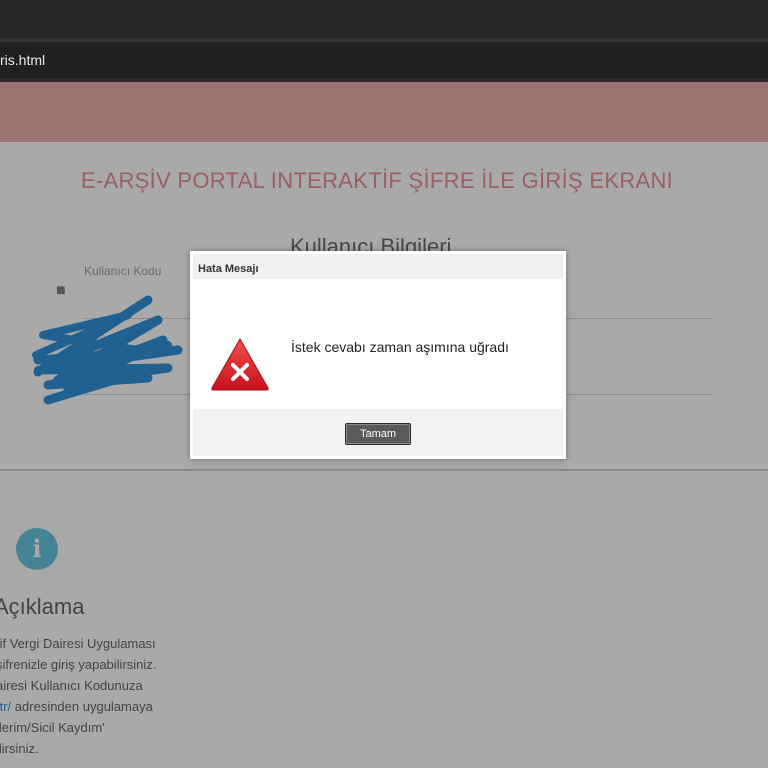 The height and width of the screenshot is (768, 768). I want to click on browser-tab-strip, so click(384, 19).